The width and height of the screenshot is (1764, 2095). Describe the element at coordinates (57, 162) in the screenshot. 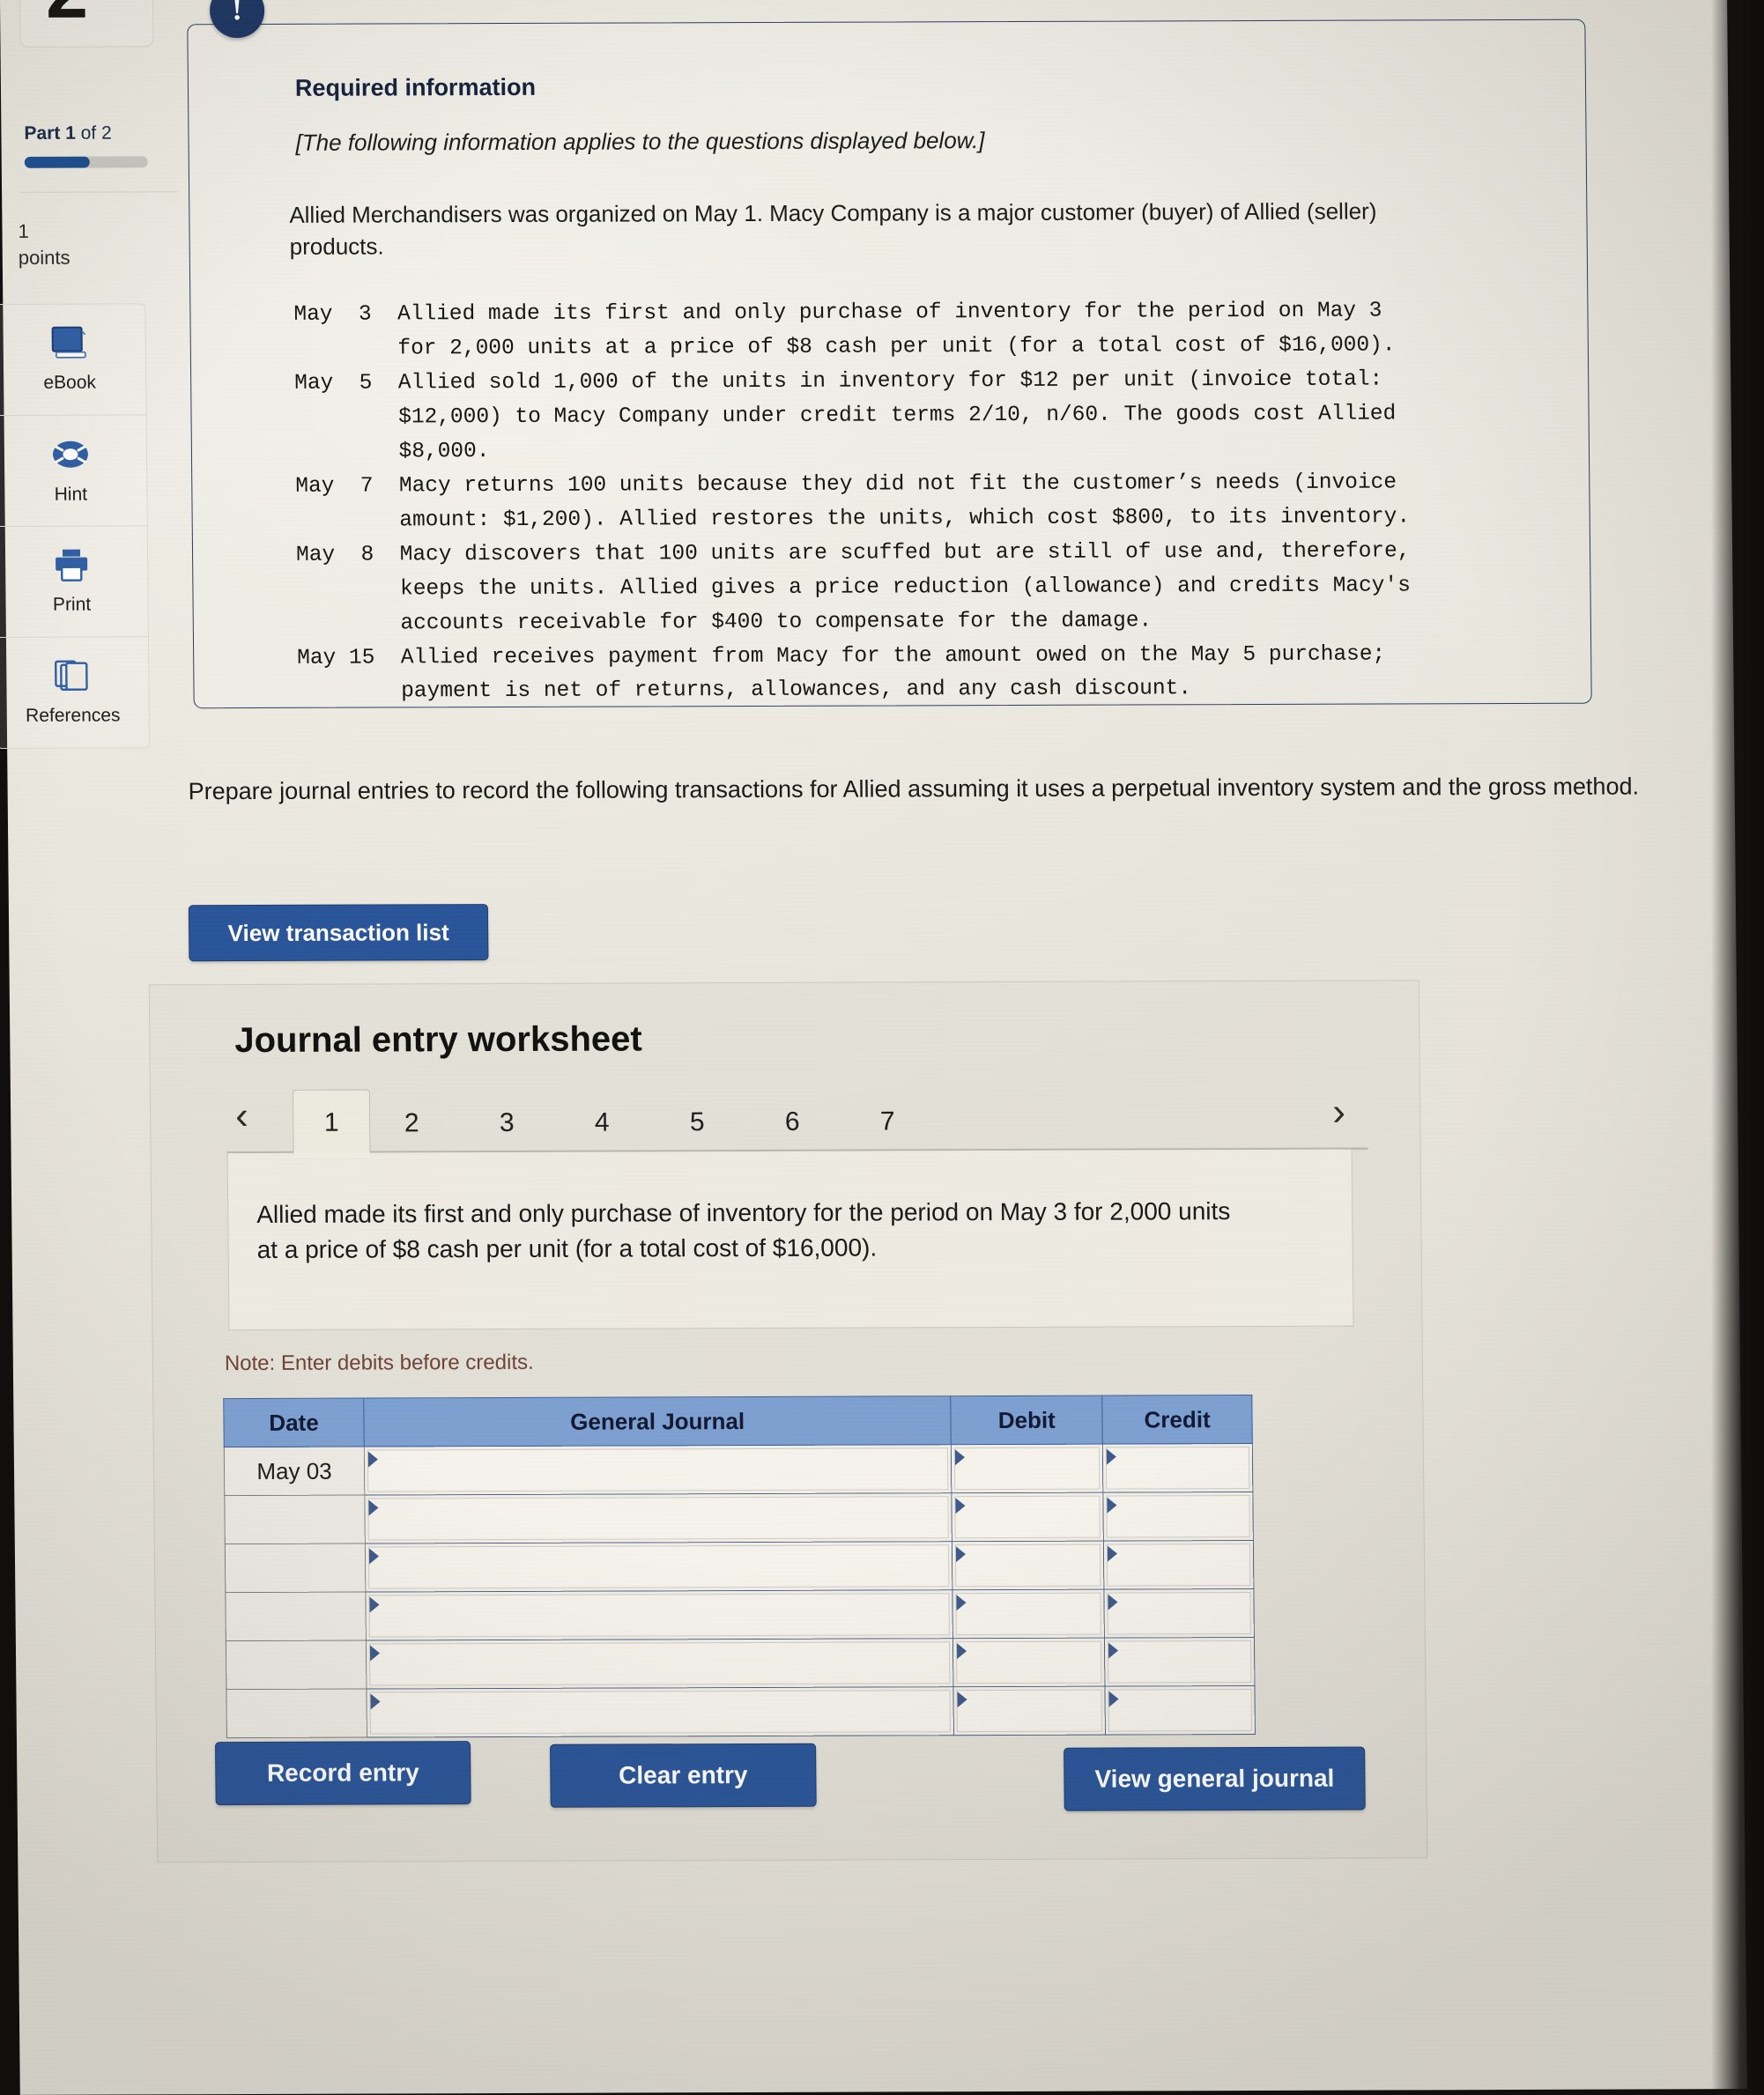

I see `part-progress-fill` at that location.